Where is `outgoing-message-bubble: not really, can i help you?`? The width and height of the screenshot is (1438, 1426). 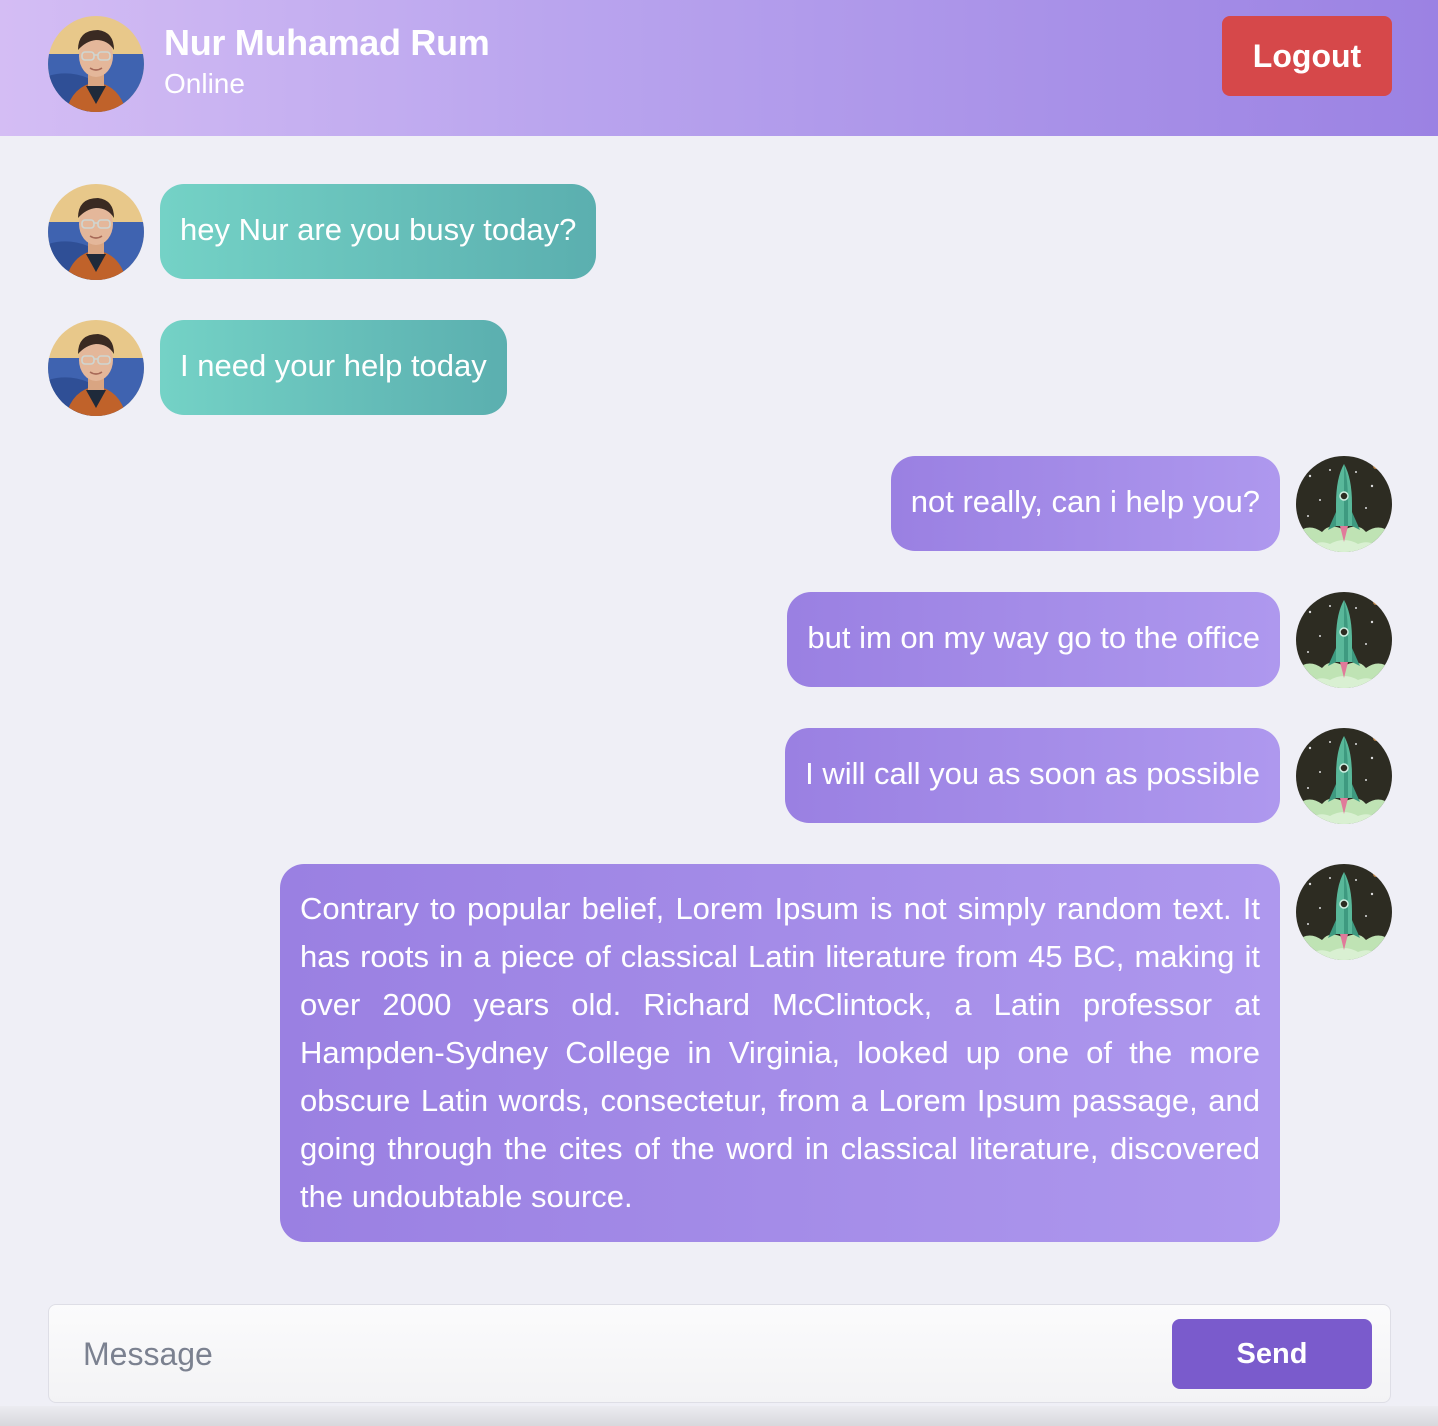 outgoing-message-bubble: not really, can i help you? is located at coordinates (1085, 503).